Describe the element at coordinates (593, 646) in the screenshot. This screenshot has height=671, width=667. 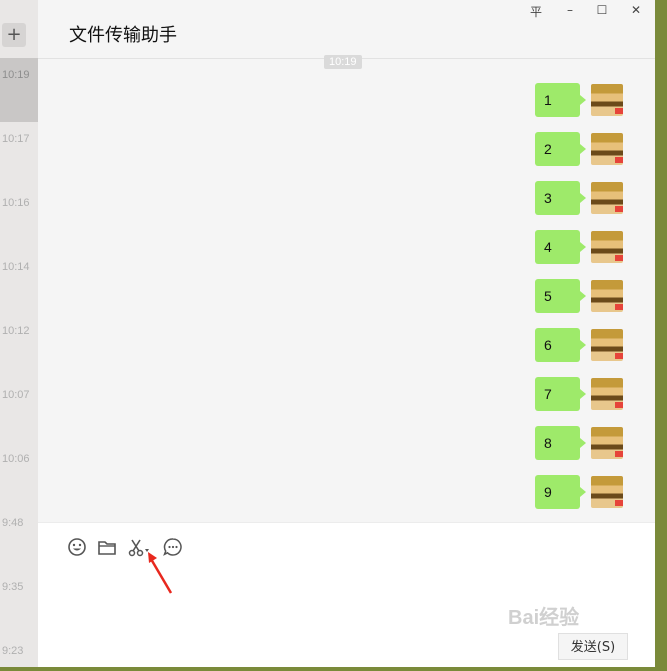
I see `send-button: 发送(S)` at that location.